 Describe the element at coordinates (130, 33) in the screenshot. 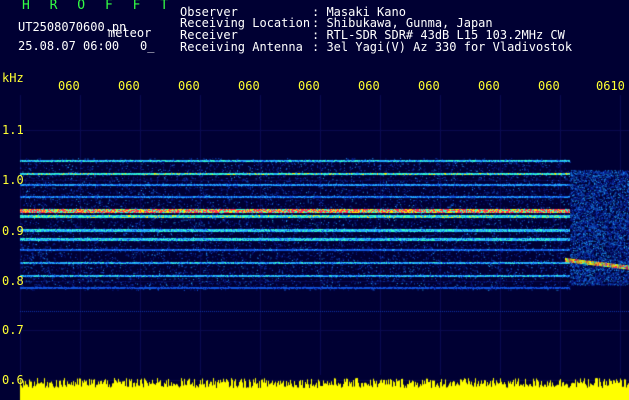

I see `meteor-label: meteor` at that location.